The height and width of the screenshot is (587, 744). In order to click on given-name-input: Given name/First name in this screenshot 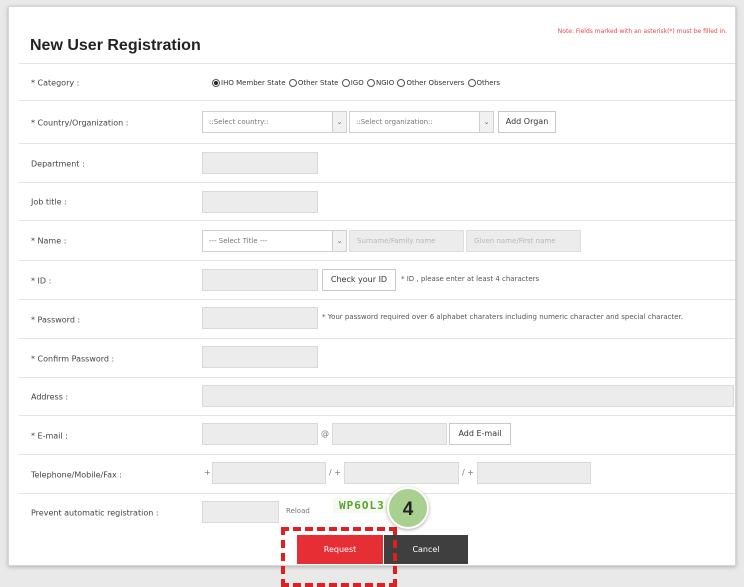, I will do `click(523, 241)`.